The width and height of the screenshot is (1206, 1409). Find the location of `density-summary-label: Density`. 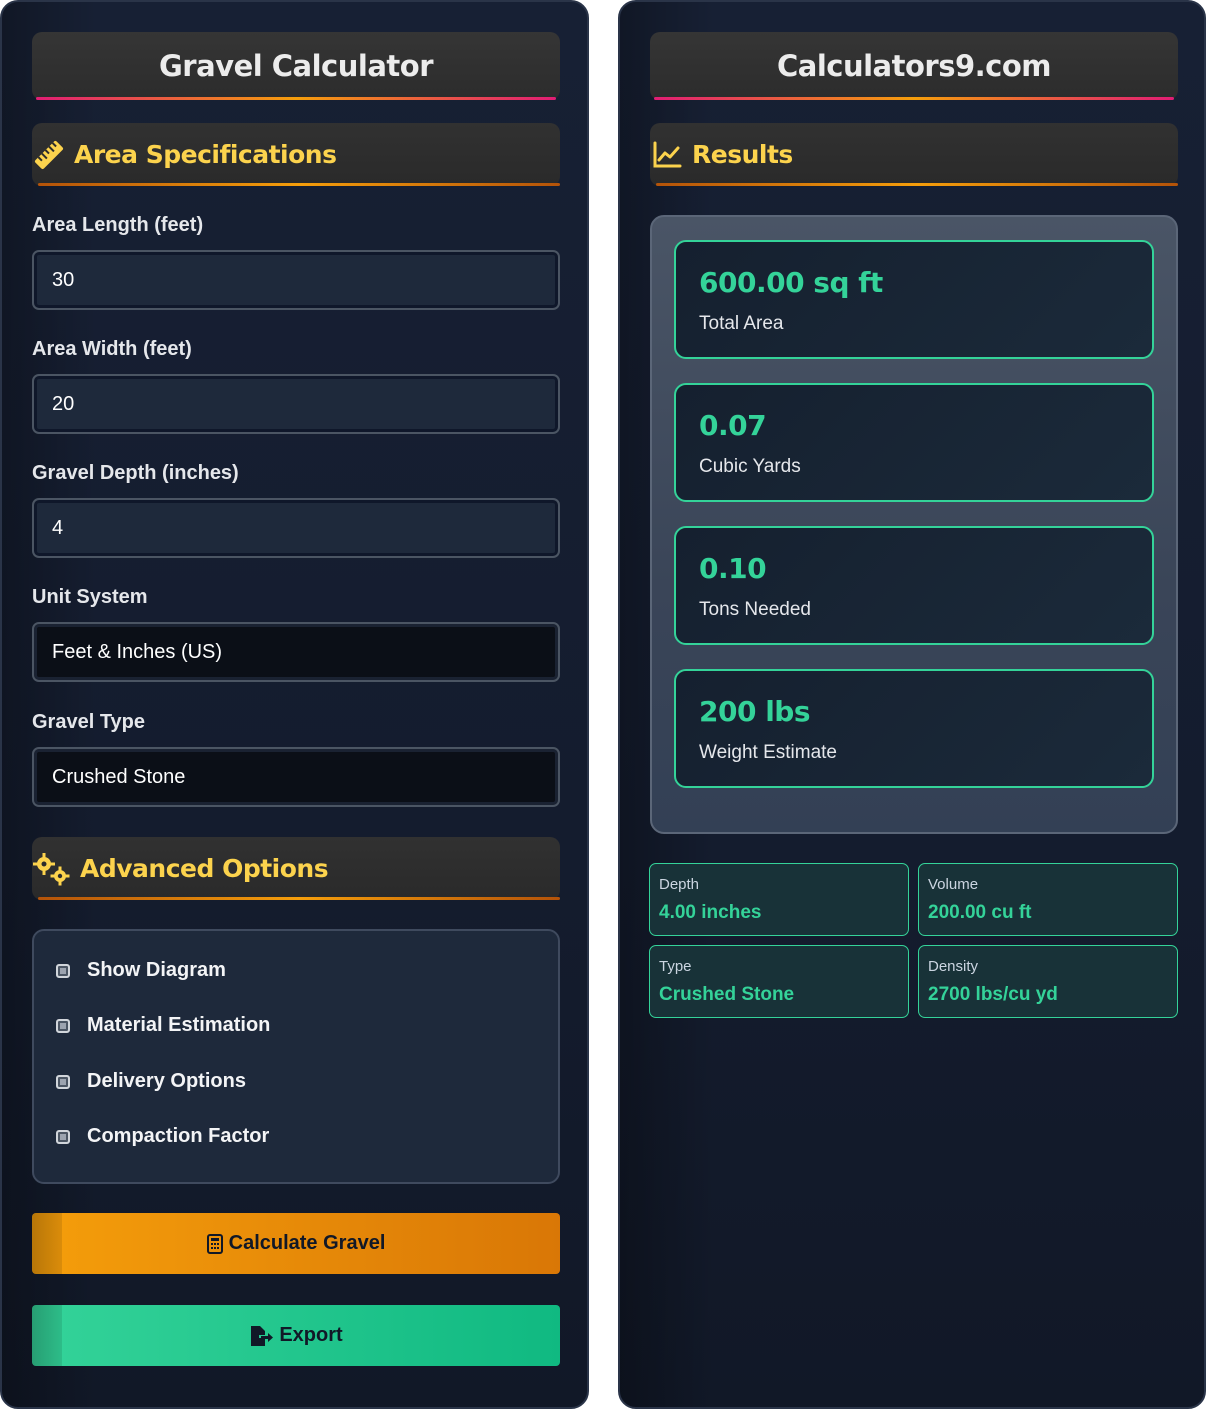

density-summary-label: Density is located at coordinates (953, 966).